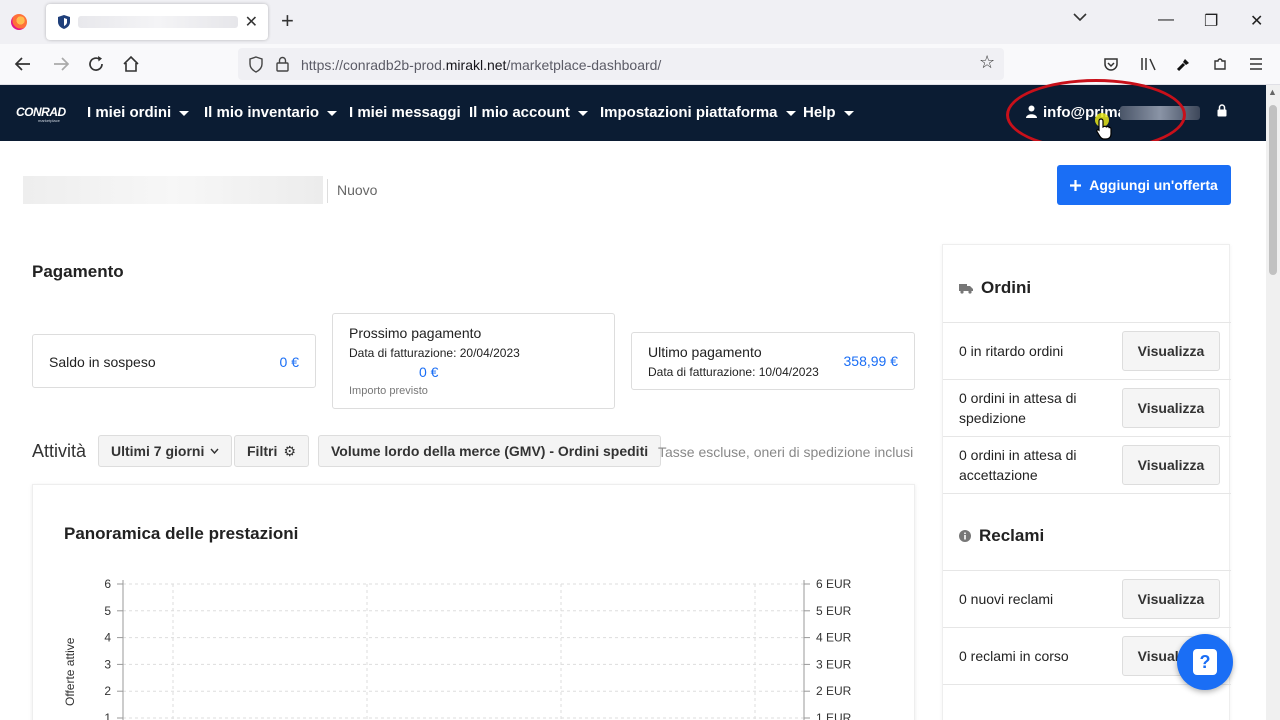  Describe the element at coordinates (96, 64) in the screenshot. I see `reload-icon` at that location.